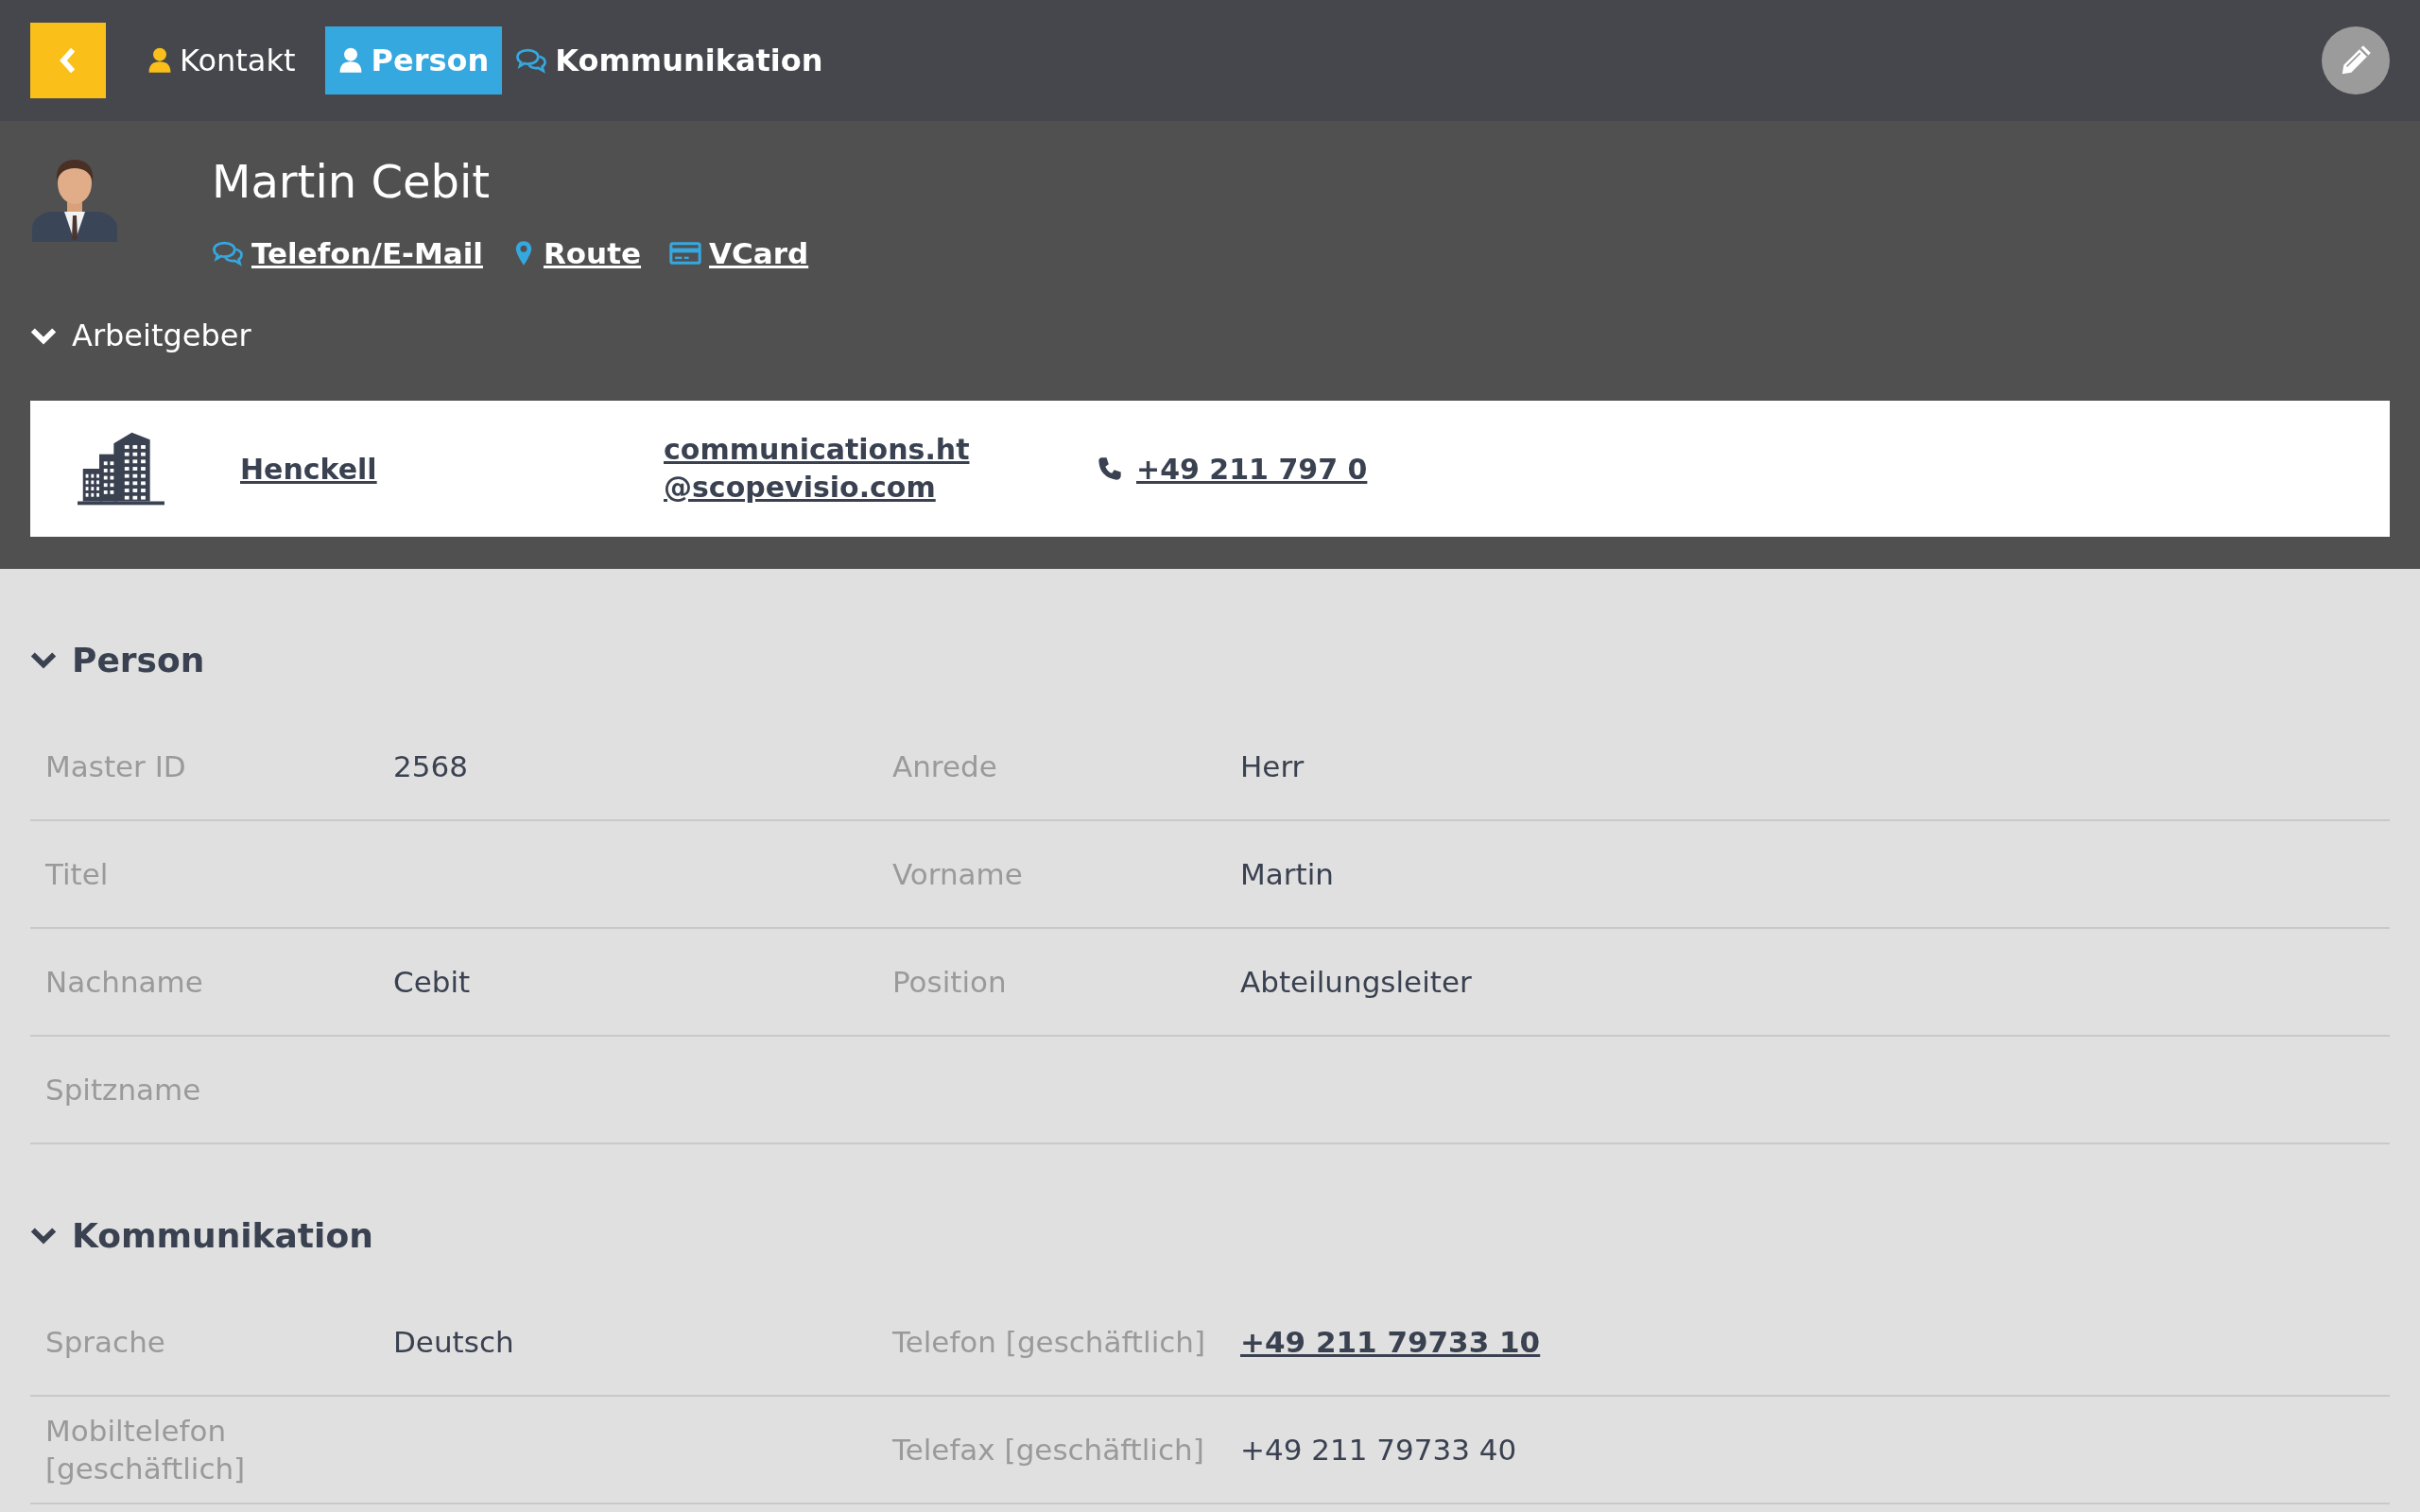 The height and width of the screenshot is (1512, 2420). I want to click on credit-card-icon, so click(685, 253).